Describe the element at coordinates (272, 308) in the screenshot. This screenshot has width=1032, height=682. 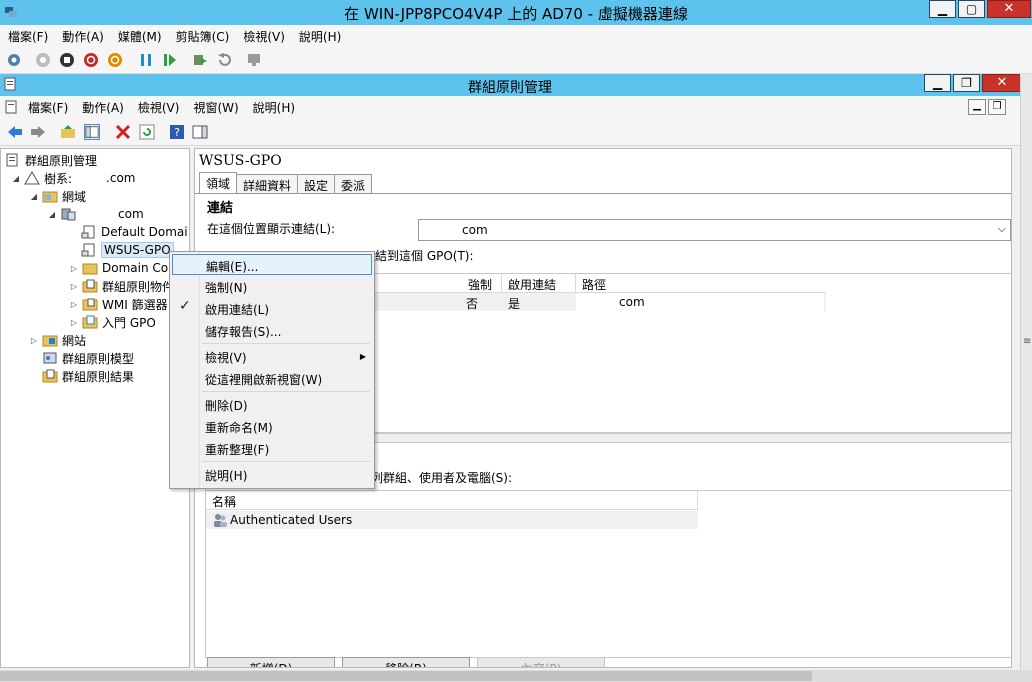
I see `menu-item-link-enabled: 啟用連結(L)` at that location.